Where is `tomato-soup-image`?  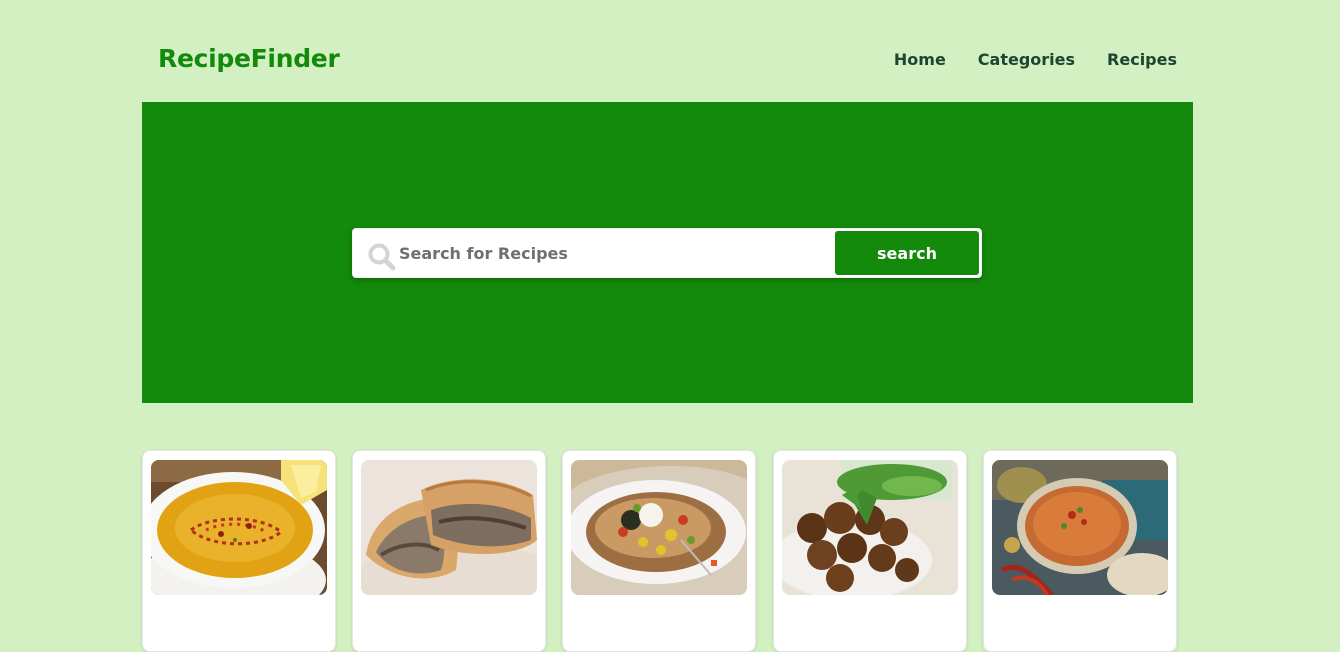
tomato-soup-image is located at coordinates (1080, 527).